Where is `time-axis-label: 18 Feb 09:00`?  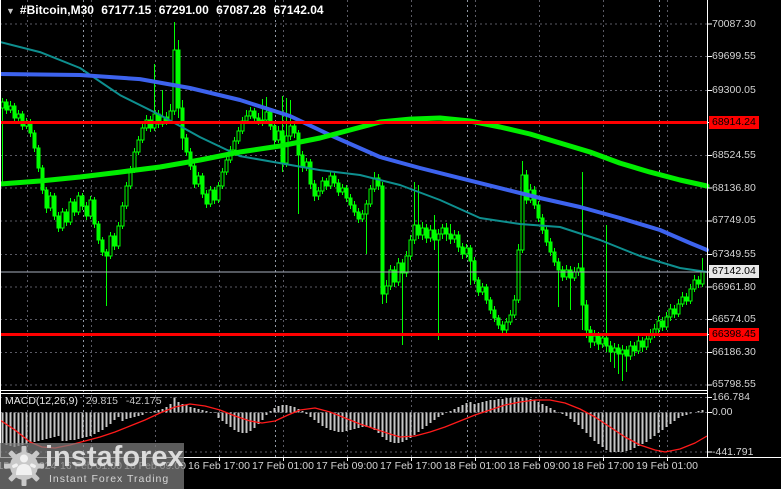 time-axis-label: 18 Feb 09:00 is located at coordinates (539, 466).